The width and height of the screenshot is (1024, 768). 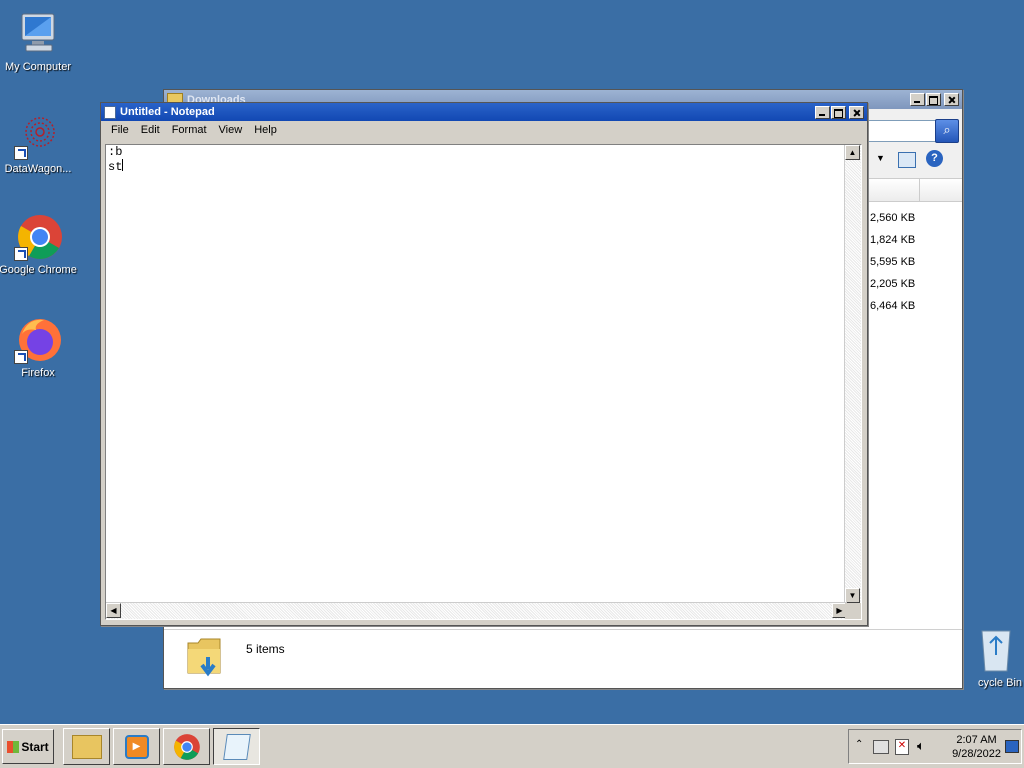 I want to click on notepad-line: st, so click(x=115, y=167).